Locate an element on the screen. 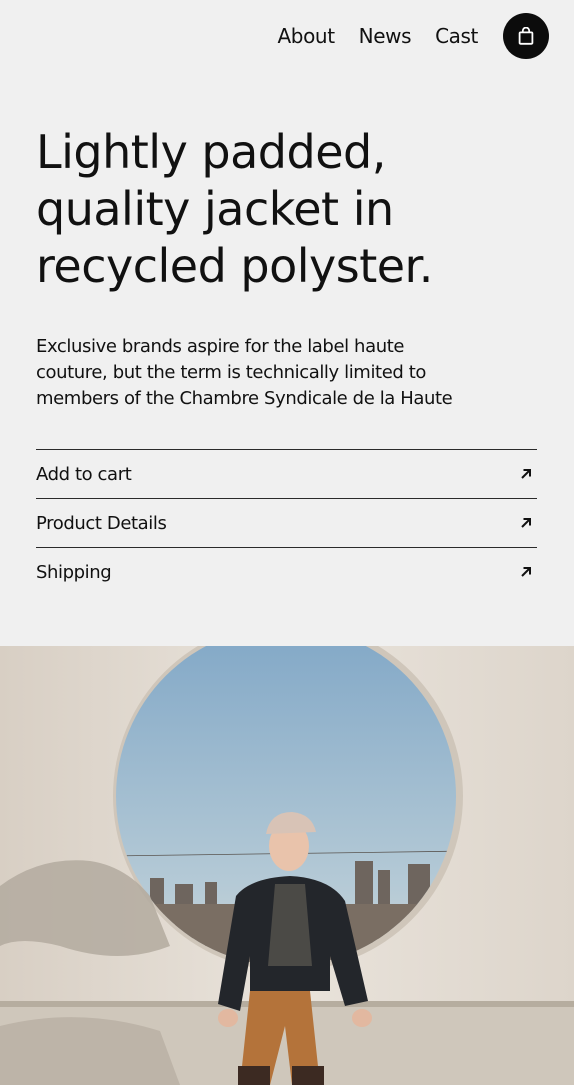 The width and height of the screenshot is (574, 1085). product-title-line: recycled polyster. is located at coordinates (234, 266).